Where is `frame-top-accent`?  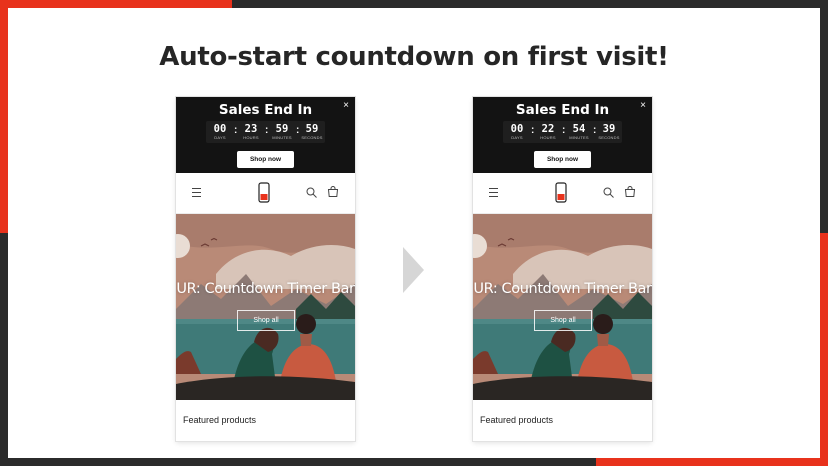
frame-top-accent is located at coordinates (116, 4).